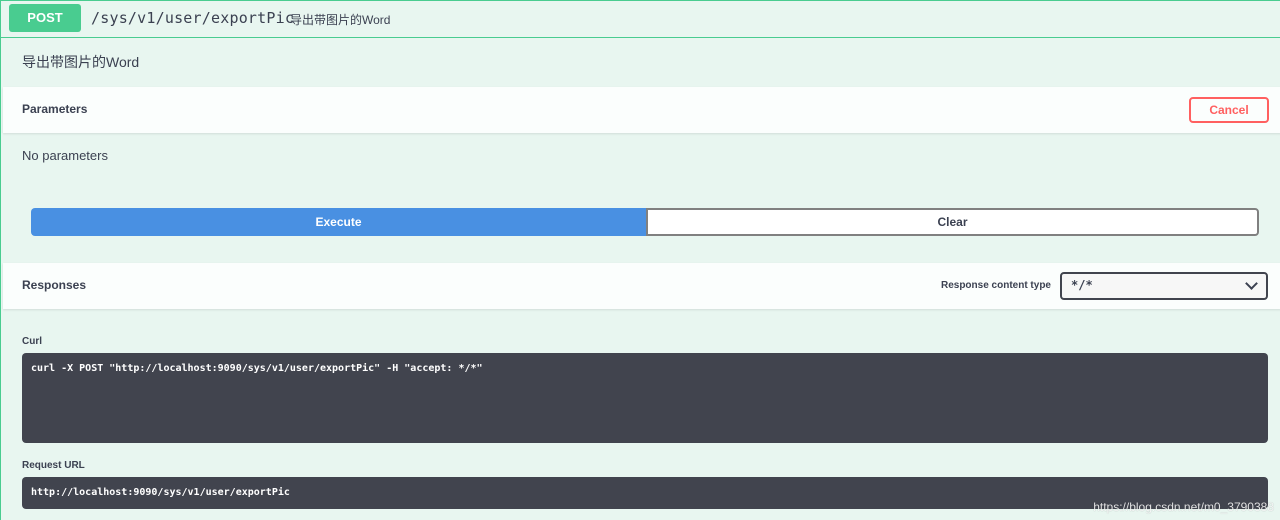  Describe the element at coordinates (995, 285) in the screenshot. I see `response-content-type-label: Response content type` at that location.